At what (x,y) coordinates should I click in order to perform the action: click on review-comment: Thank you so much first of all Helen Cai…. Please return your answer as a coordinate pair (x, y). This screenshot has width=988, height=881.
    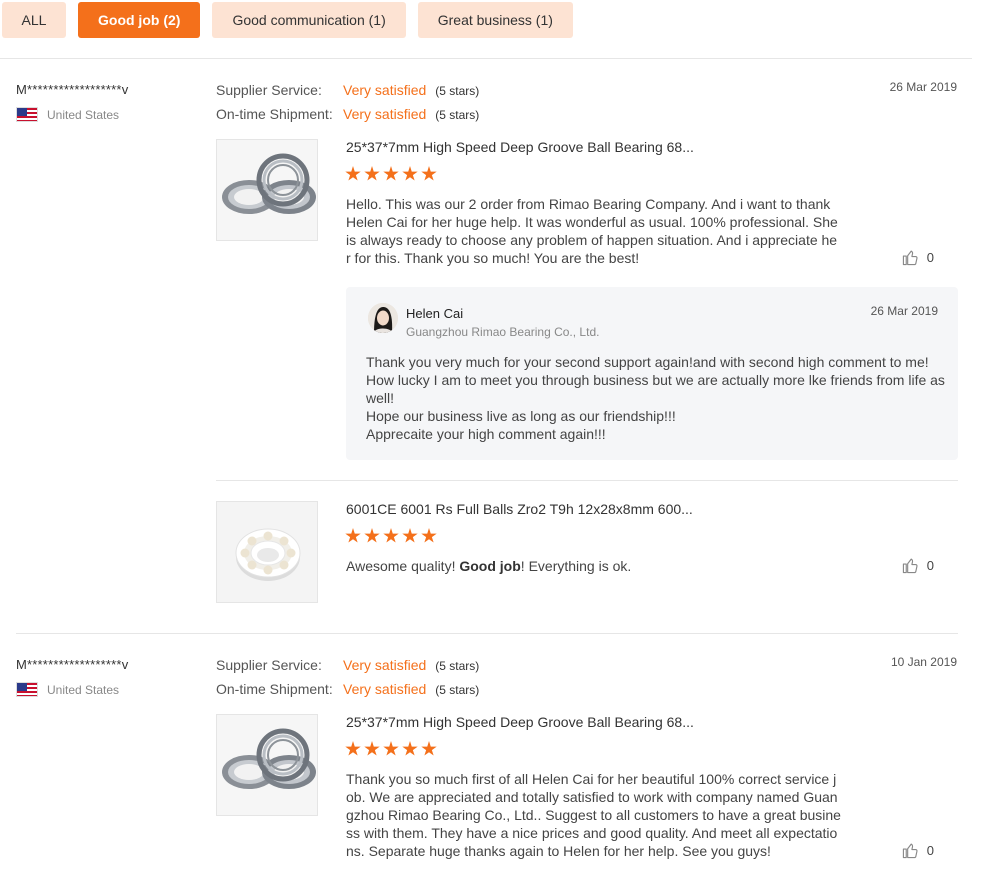
    Looking at the image, I should click on (593, 815).